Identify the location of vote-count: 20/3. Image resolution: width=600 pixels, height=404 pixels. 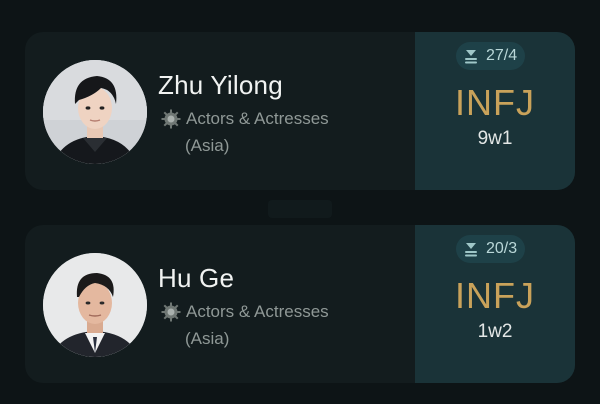
(502, 248).